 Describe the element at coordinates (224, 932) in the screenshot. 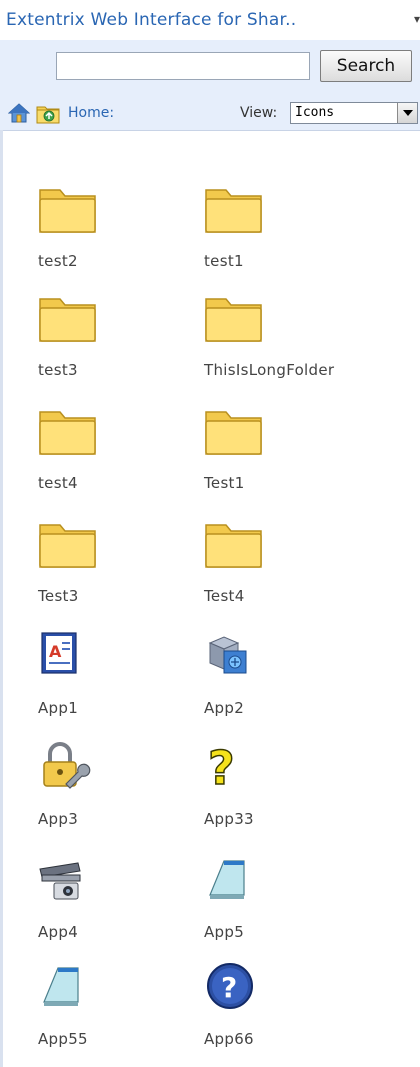

I see `item-label: App5` at that location.